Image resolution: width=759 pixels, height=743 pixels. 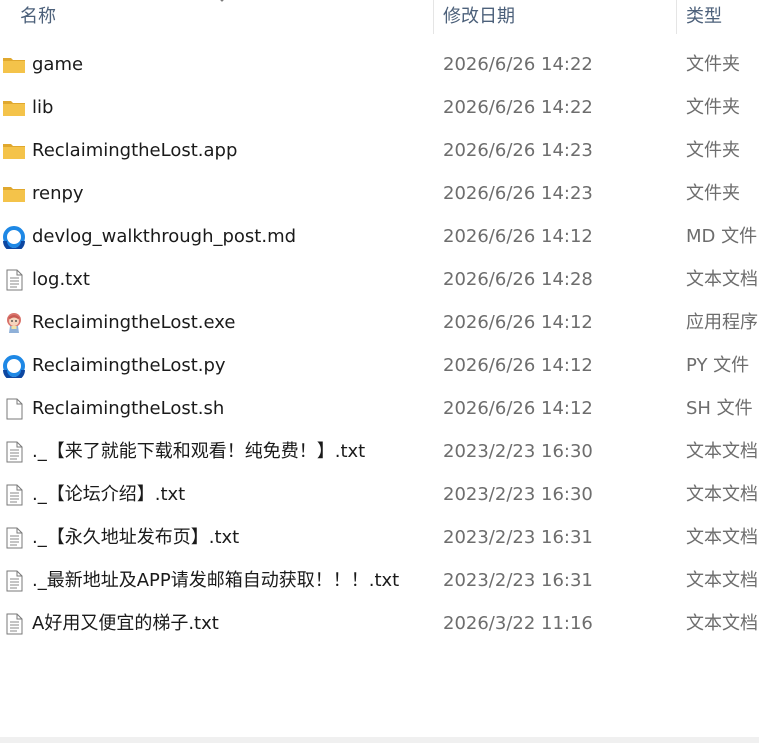 I want to click on file-name: ReclaimingtheLost.exe, so click(x=134, y=322).